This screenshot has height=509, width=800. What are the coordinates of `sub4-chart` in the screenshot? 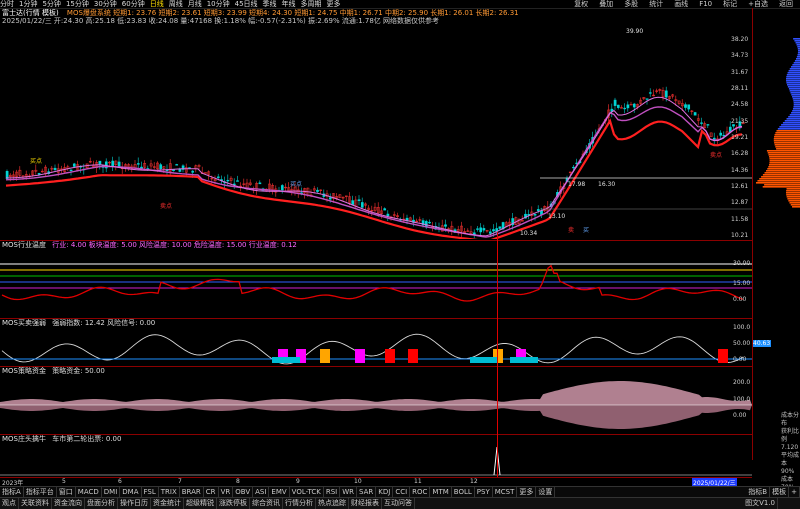 It's located at (376, 460).